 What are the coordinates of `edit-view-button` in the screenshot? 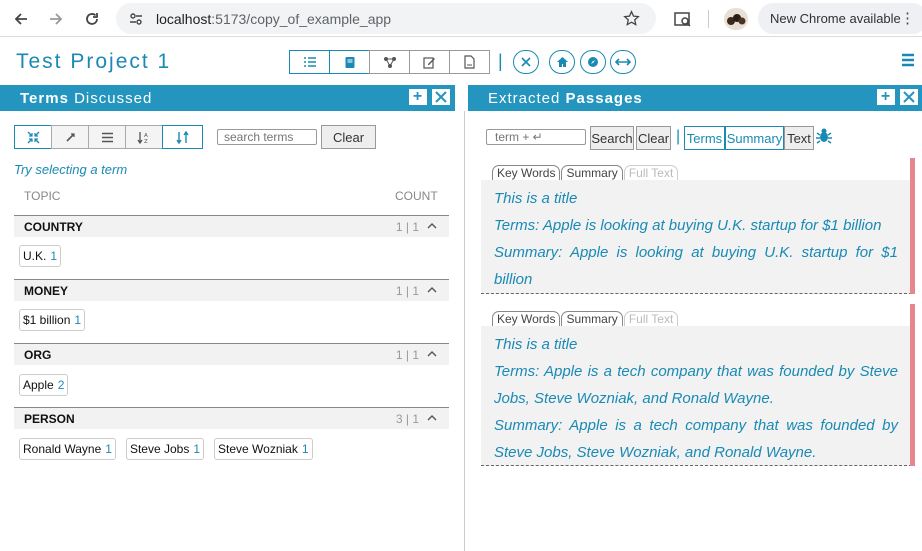 It's located at (429, 62).